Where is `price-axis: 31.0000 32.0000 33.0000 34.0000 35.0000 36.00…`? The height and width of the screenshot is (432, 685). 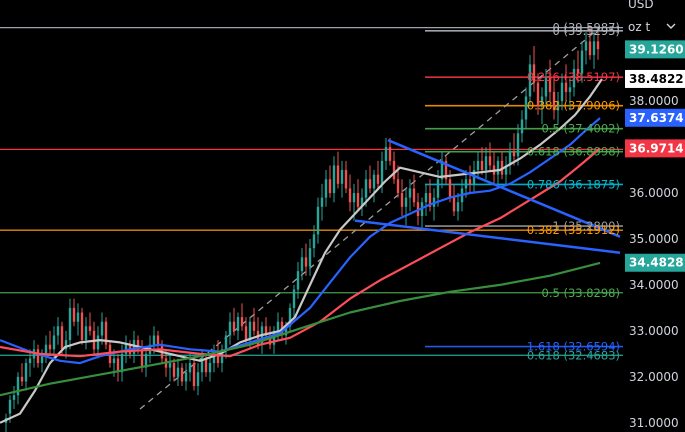 price-axis: 31.0000 32.0000 33.0000 34.0000 35.0000 36.00… is located at coordinates (654, 216).